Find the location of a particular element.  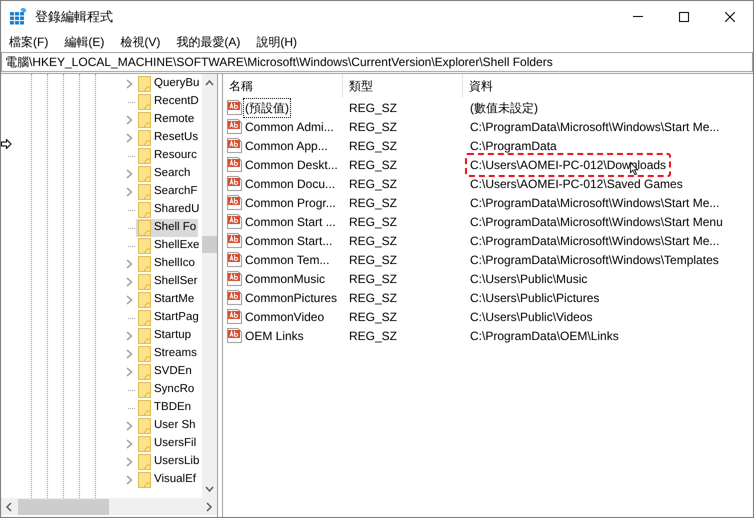

table-cell-text: C:\ProgramData\Microsoft\Windows\Start Menu is located at coordinates (596, 222).